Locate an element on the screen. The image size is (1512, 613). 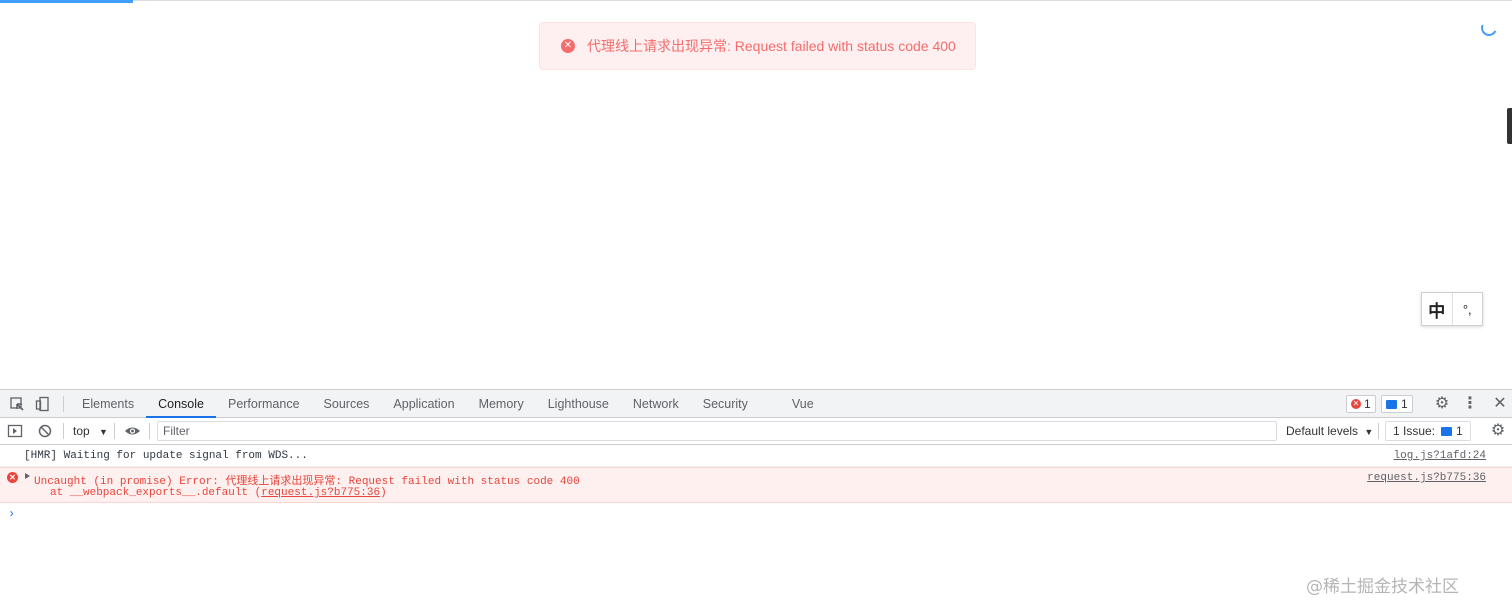
context-label: top is located at coordinates (81, 431).